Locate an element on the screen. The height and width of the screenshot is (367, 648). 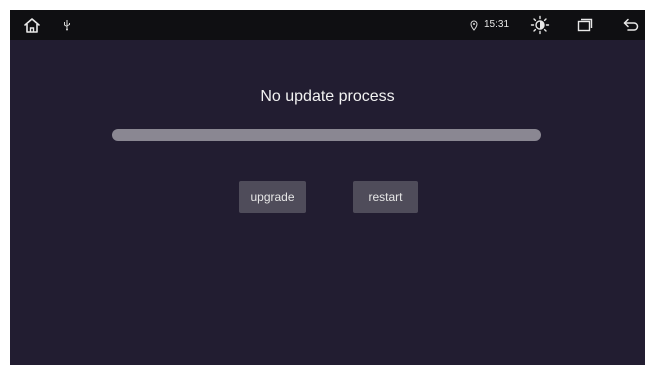
upgrade-button: upgrade is located at coordinates (272, 197).